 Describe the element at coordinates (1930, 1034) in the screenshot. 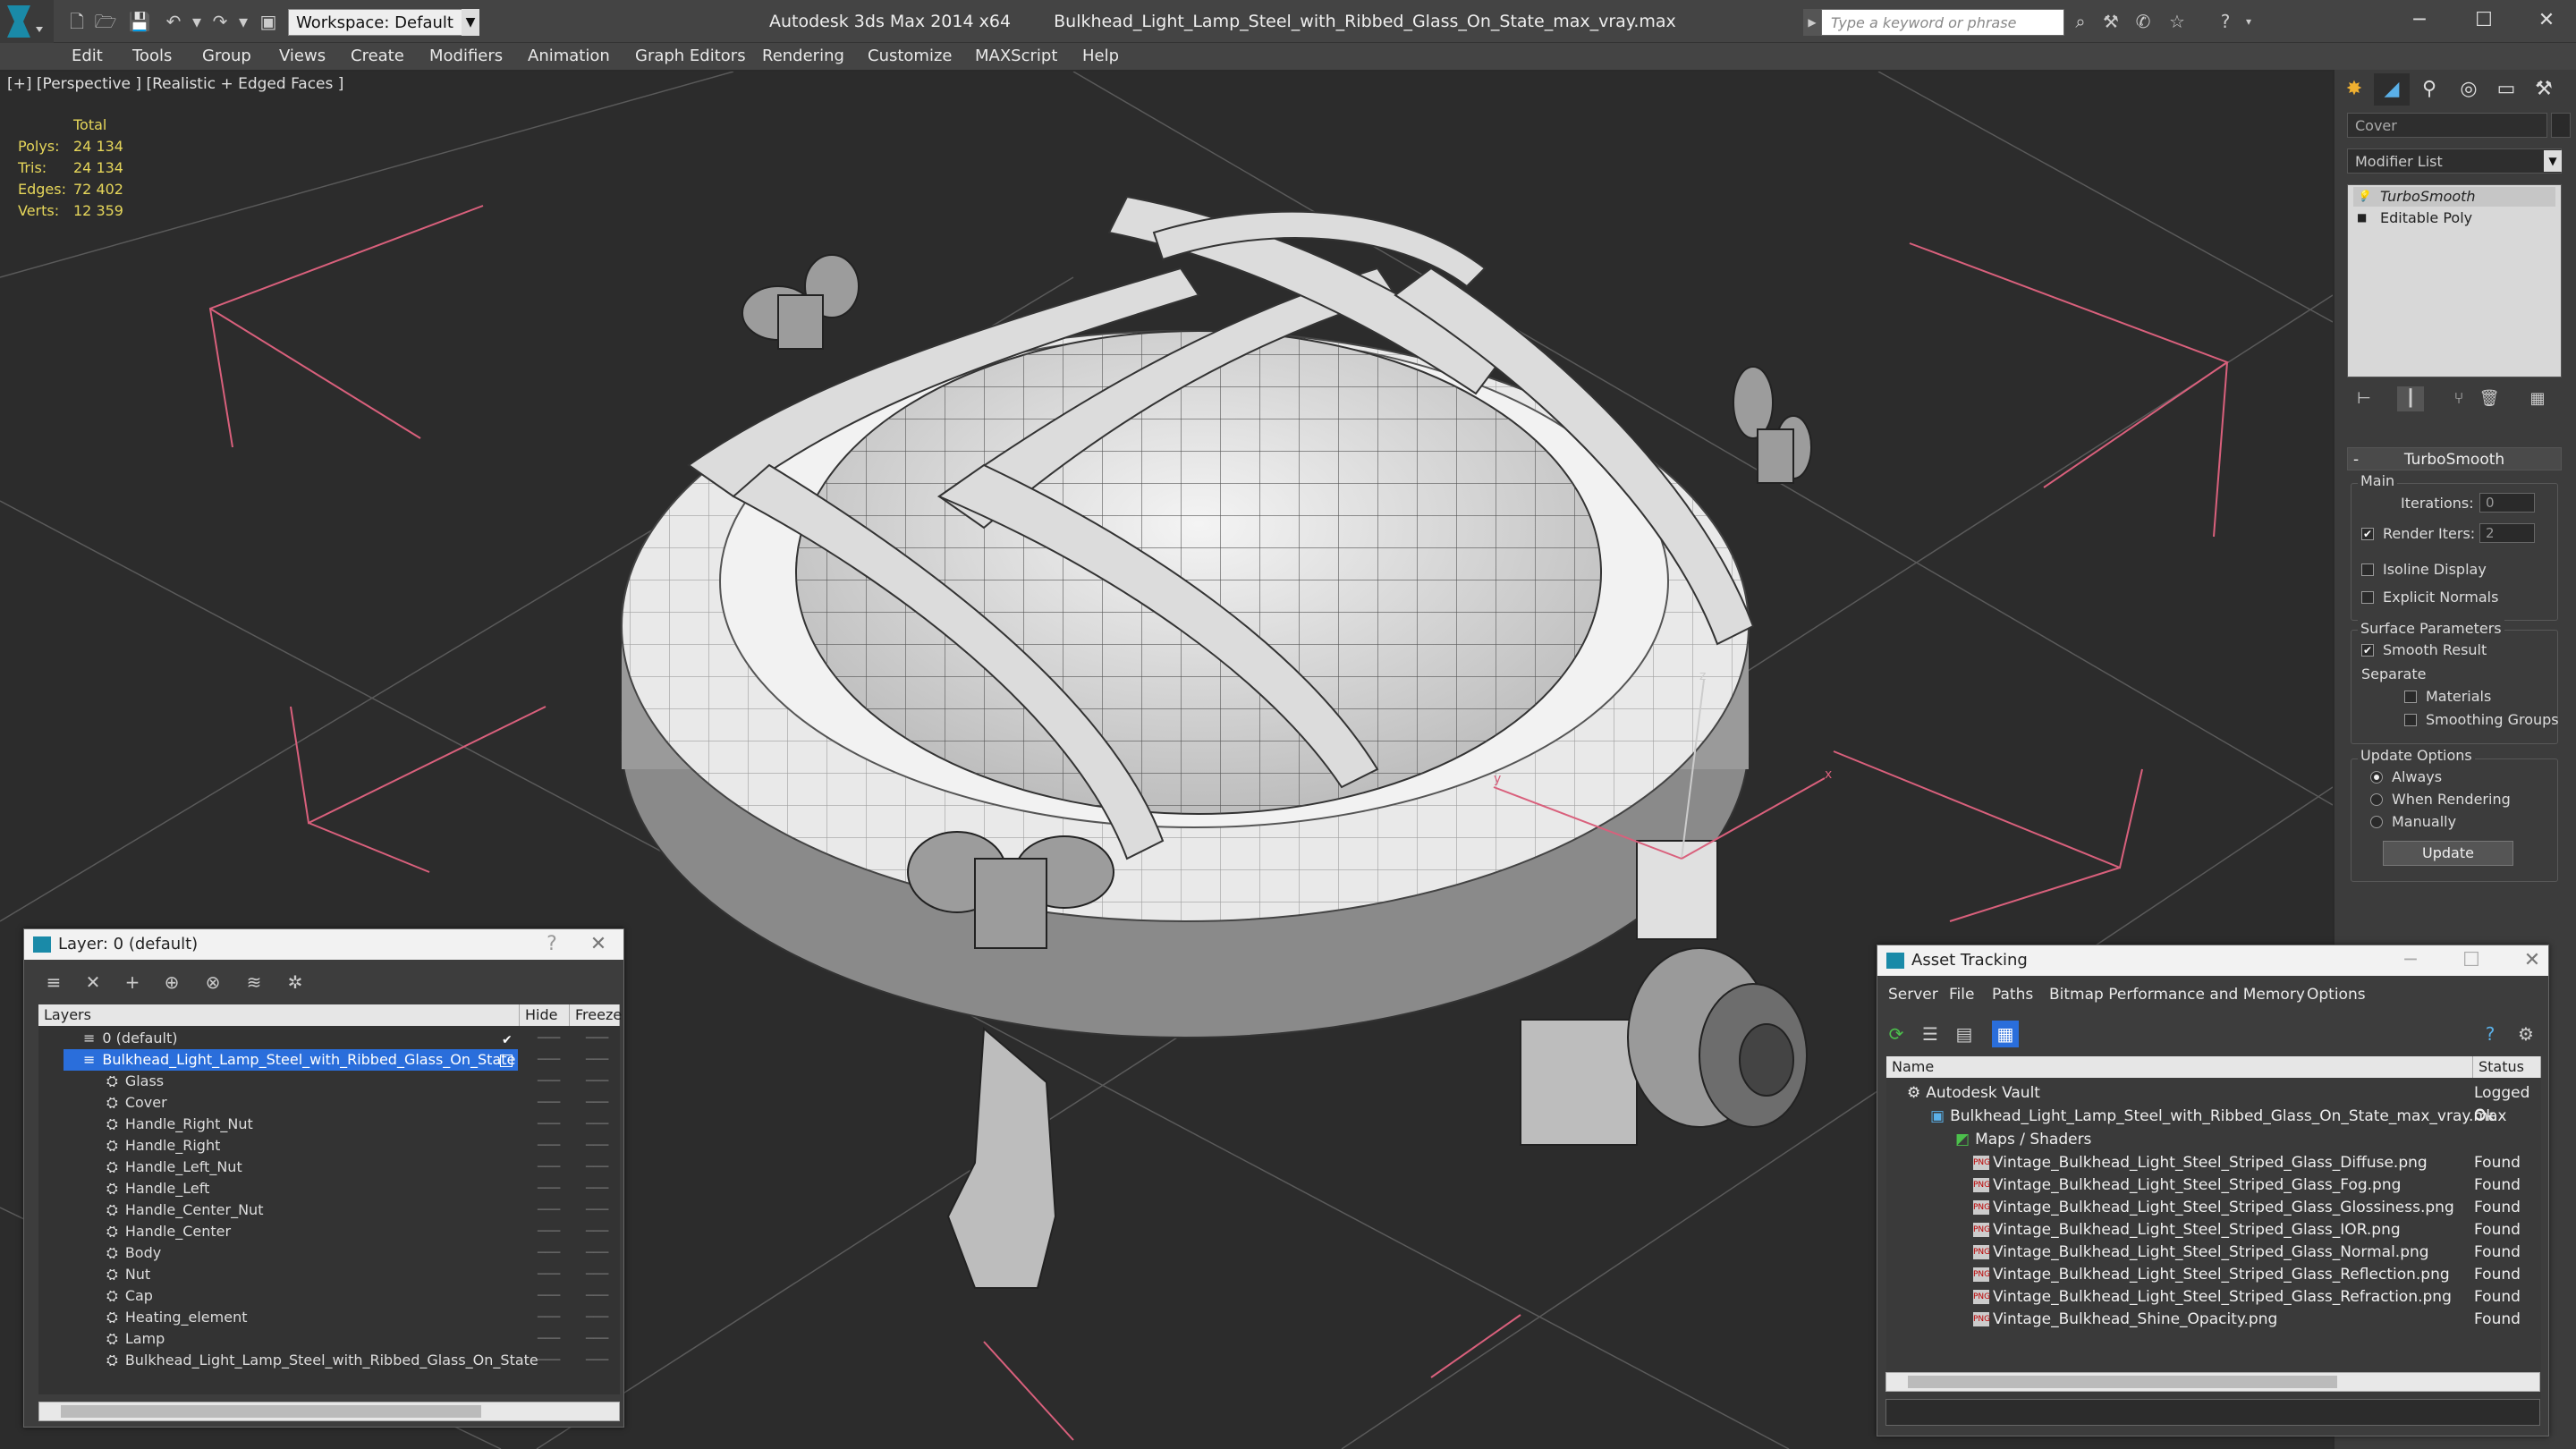

I see `list-view-icon: ☰` at that location.